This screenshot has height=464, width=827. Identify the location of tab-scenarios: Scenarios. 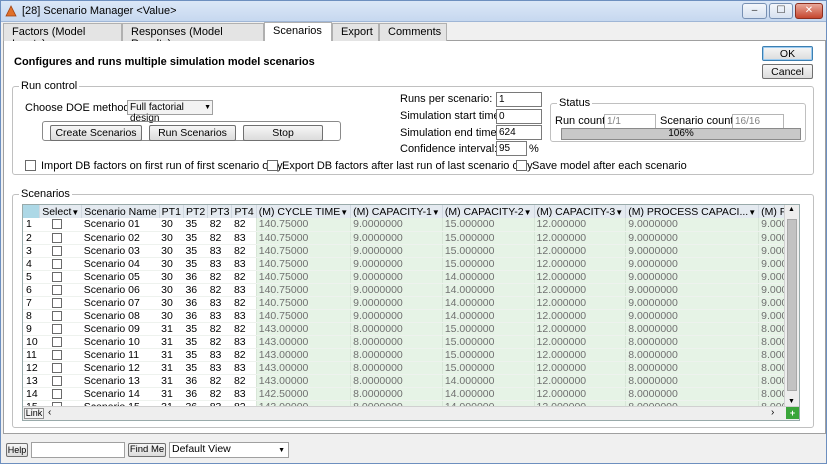
(298, 31).